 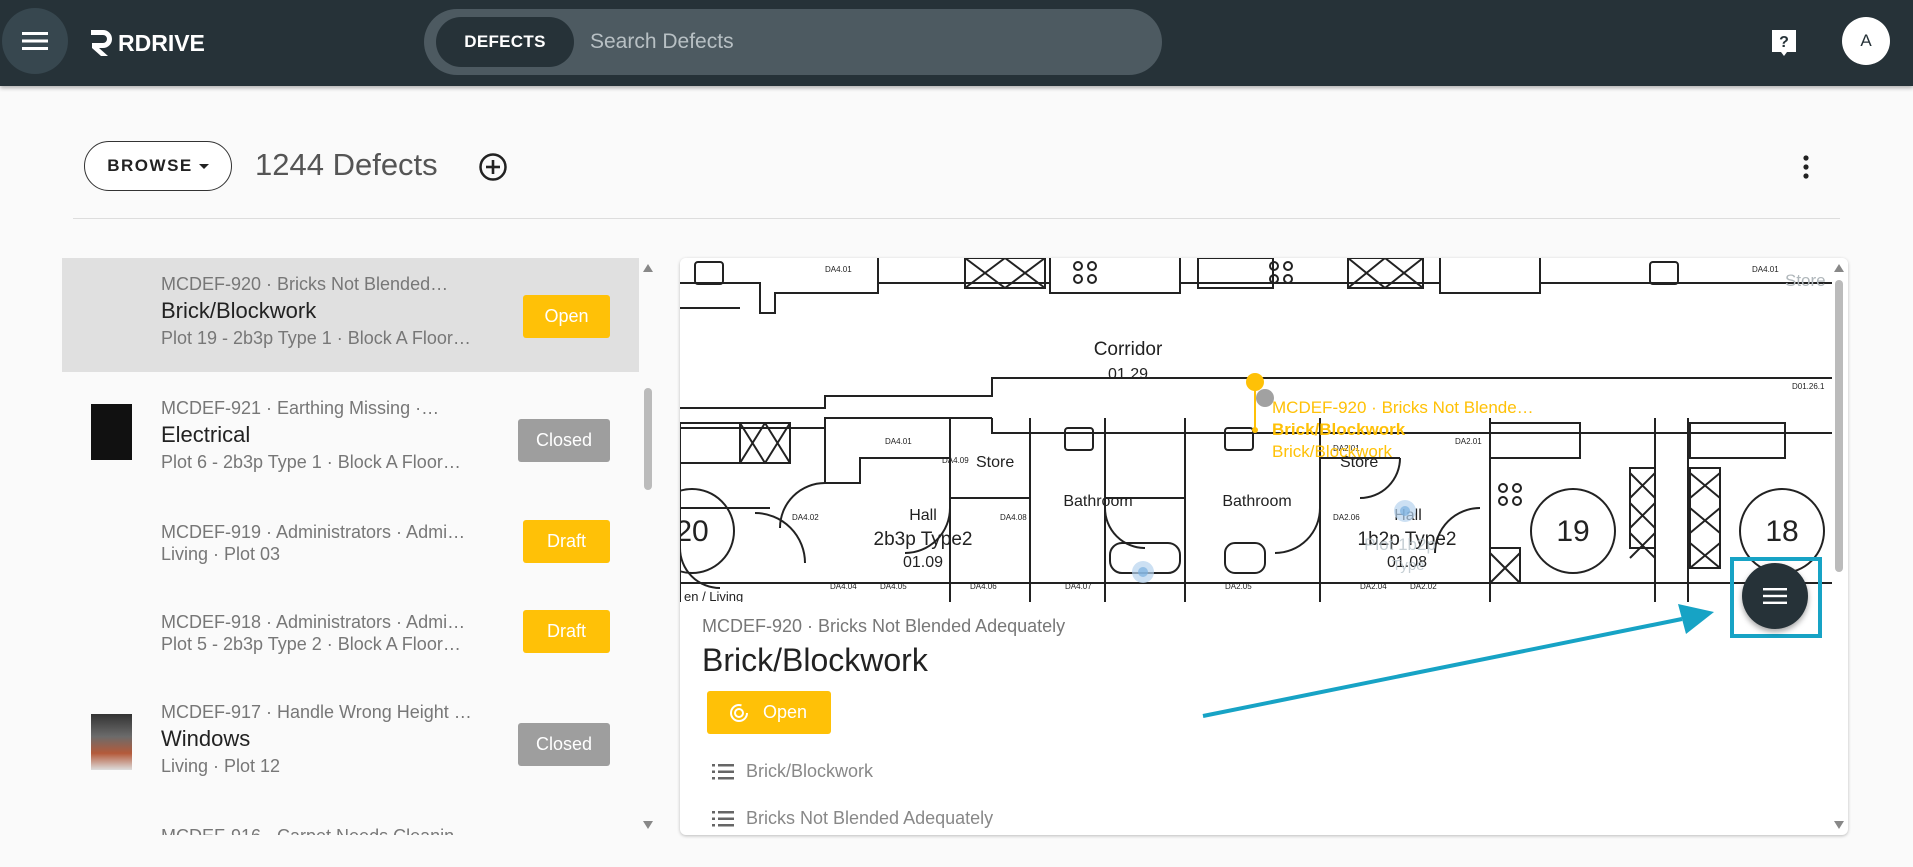 What do you see at coordinates (221, 554) in the screenshot?
I see `list-item-subtitle: Living · Plot 03` at bounding box center [221, 554].